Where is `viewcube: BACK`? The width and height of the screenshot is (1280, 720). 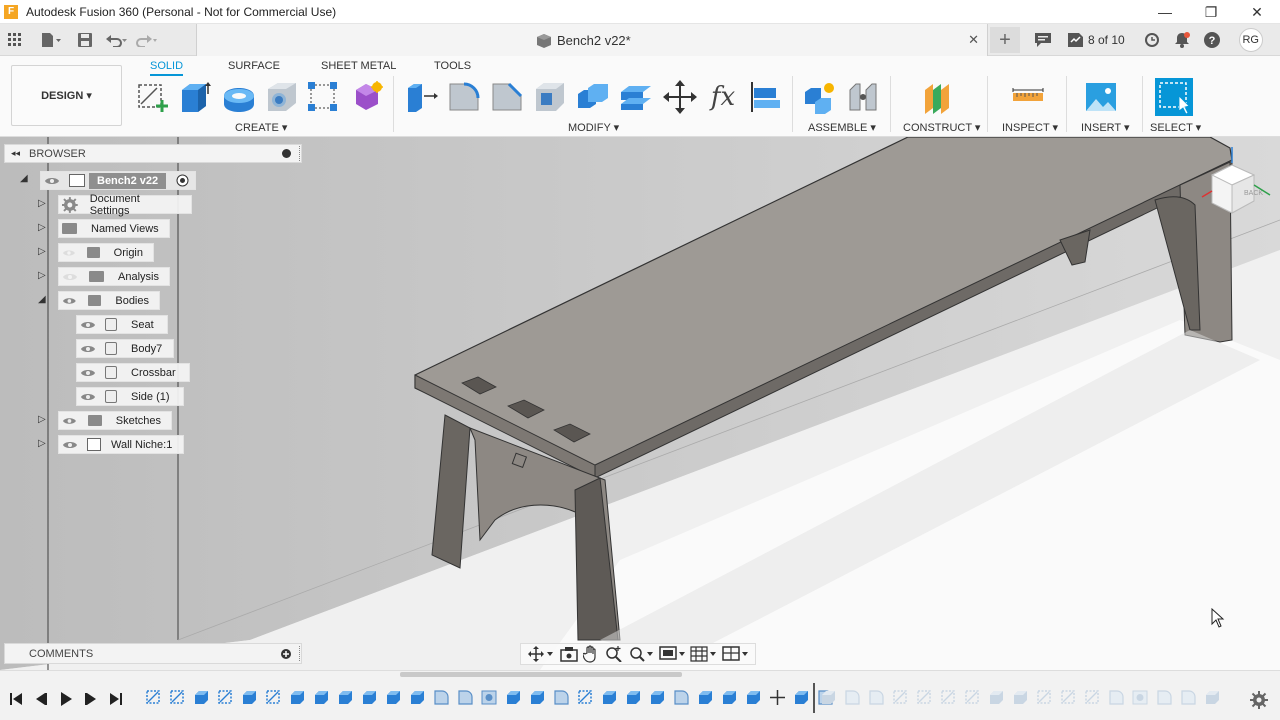
viewcube: BACK is located at coordinates (1239, 183).